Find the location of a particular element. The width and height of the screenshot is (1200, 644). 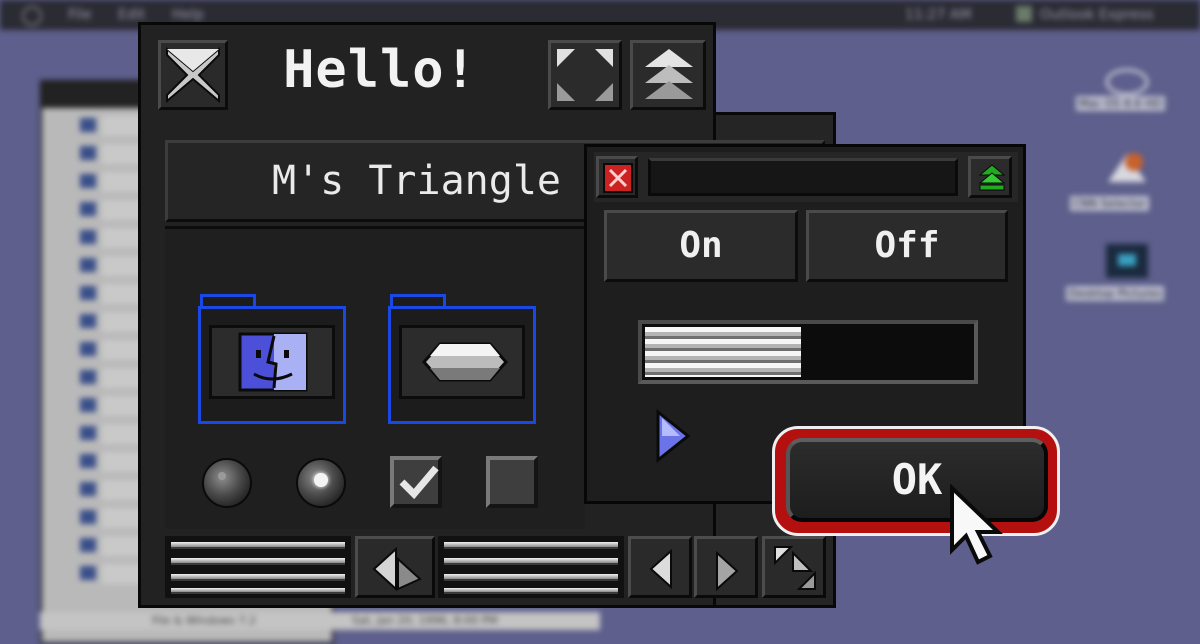

arrow-right-icon is located at coordinates (727, 571).